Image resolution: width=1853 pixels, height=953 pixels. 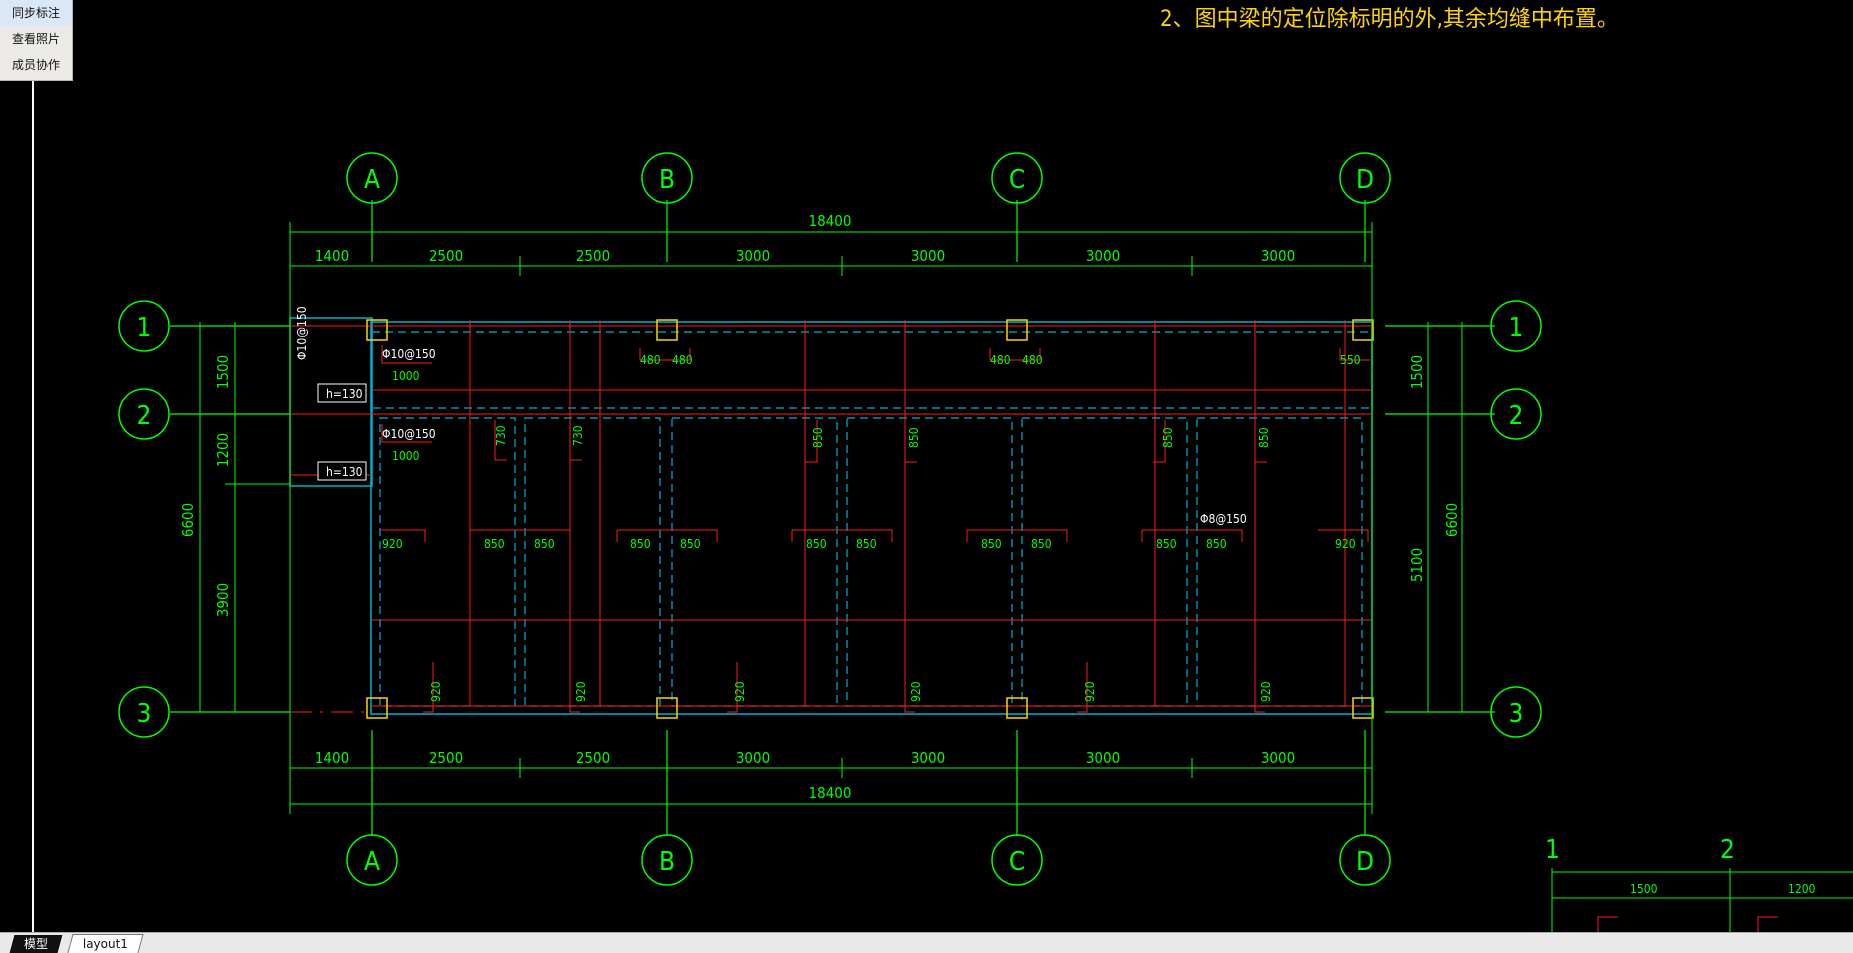 I want to click on len-550: 550, so click(x=1350, y=360).